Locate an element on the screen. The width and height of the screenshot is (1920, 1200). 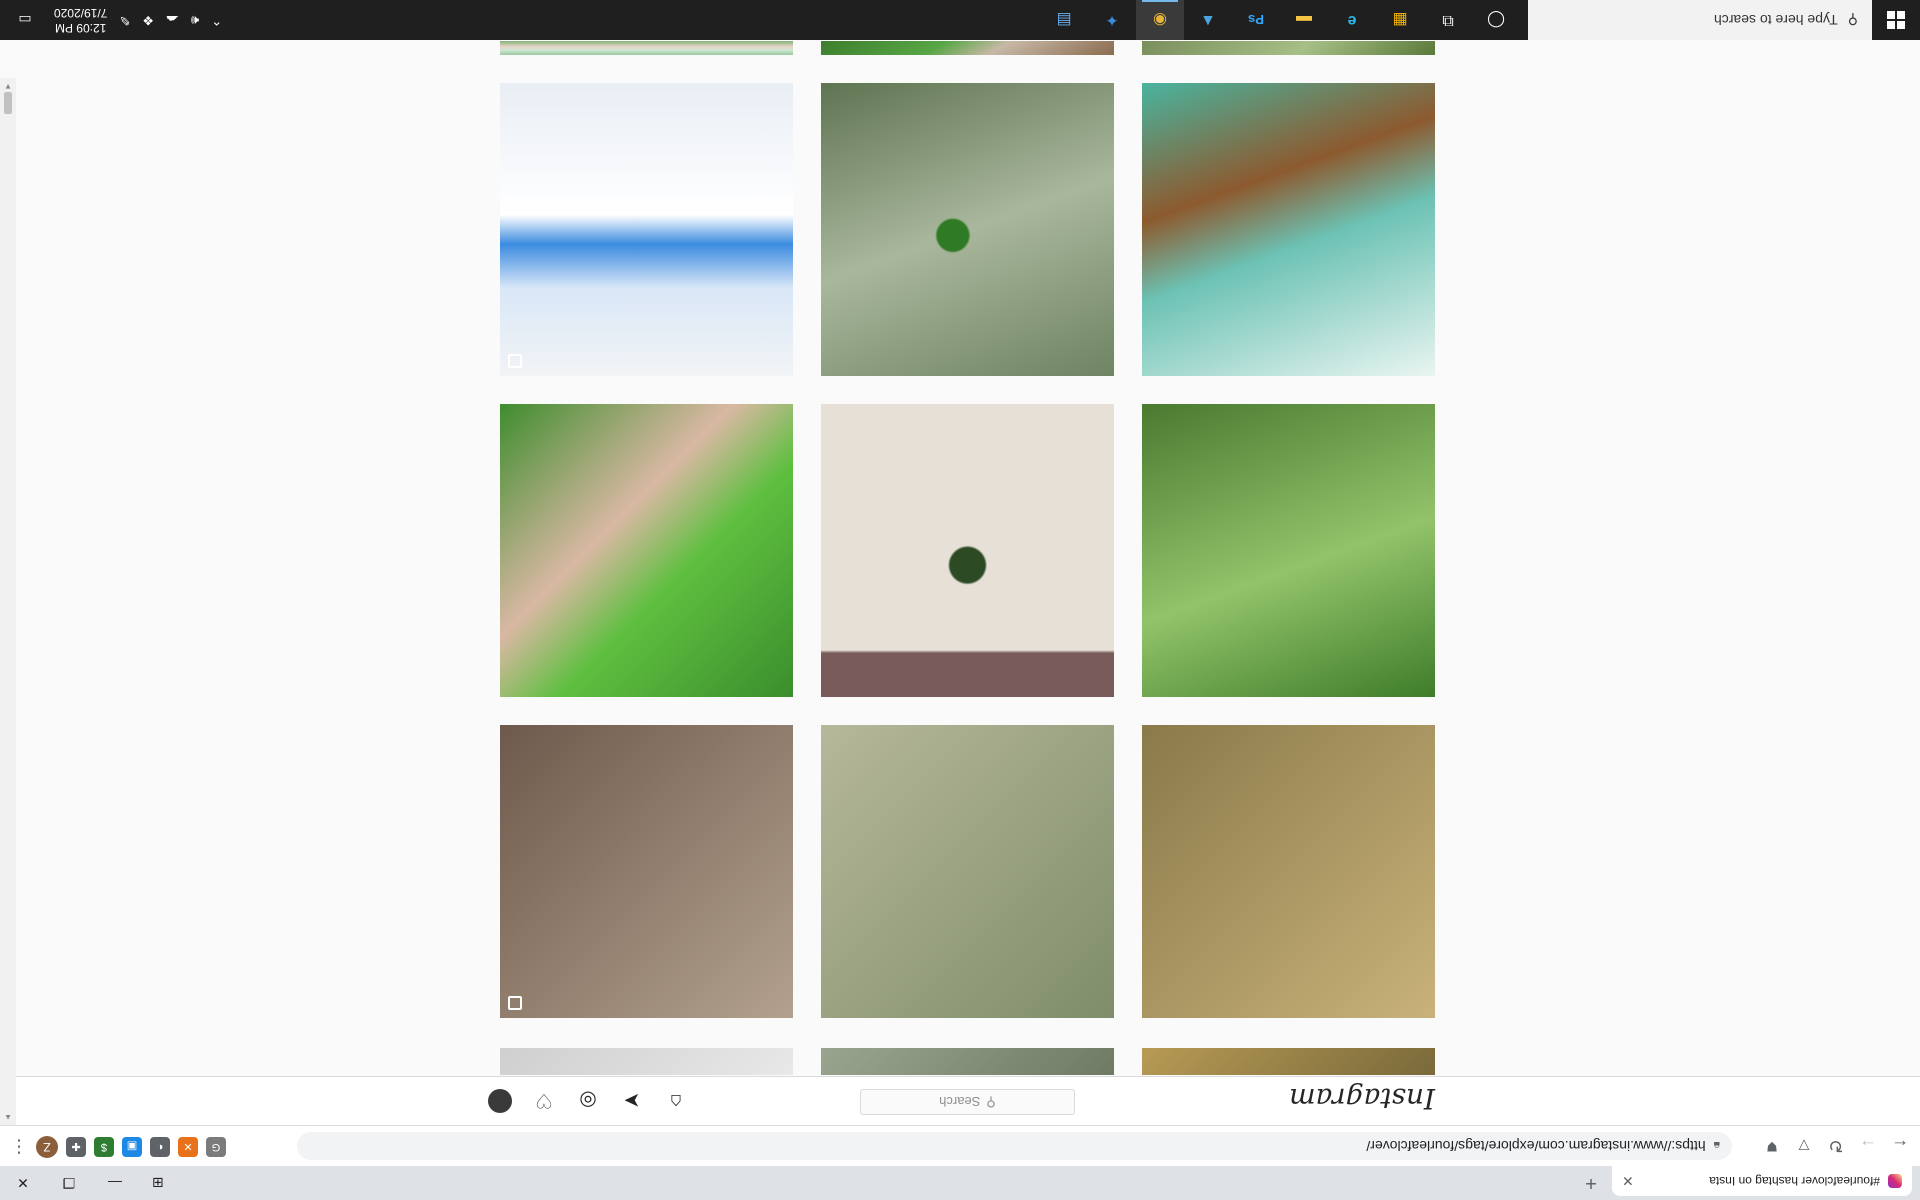
instagram-nav-icons: ⌂ ➤ ◎ ♡ is located at coordinates (588, 1101).